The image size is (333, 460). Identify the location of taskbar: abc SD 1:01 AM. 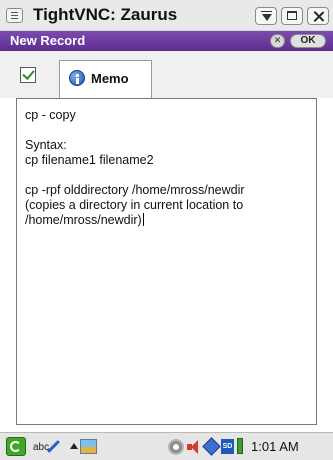
(166, 446).